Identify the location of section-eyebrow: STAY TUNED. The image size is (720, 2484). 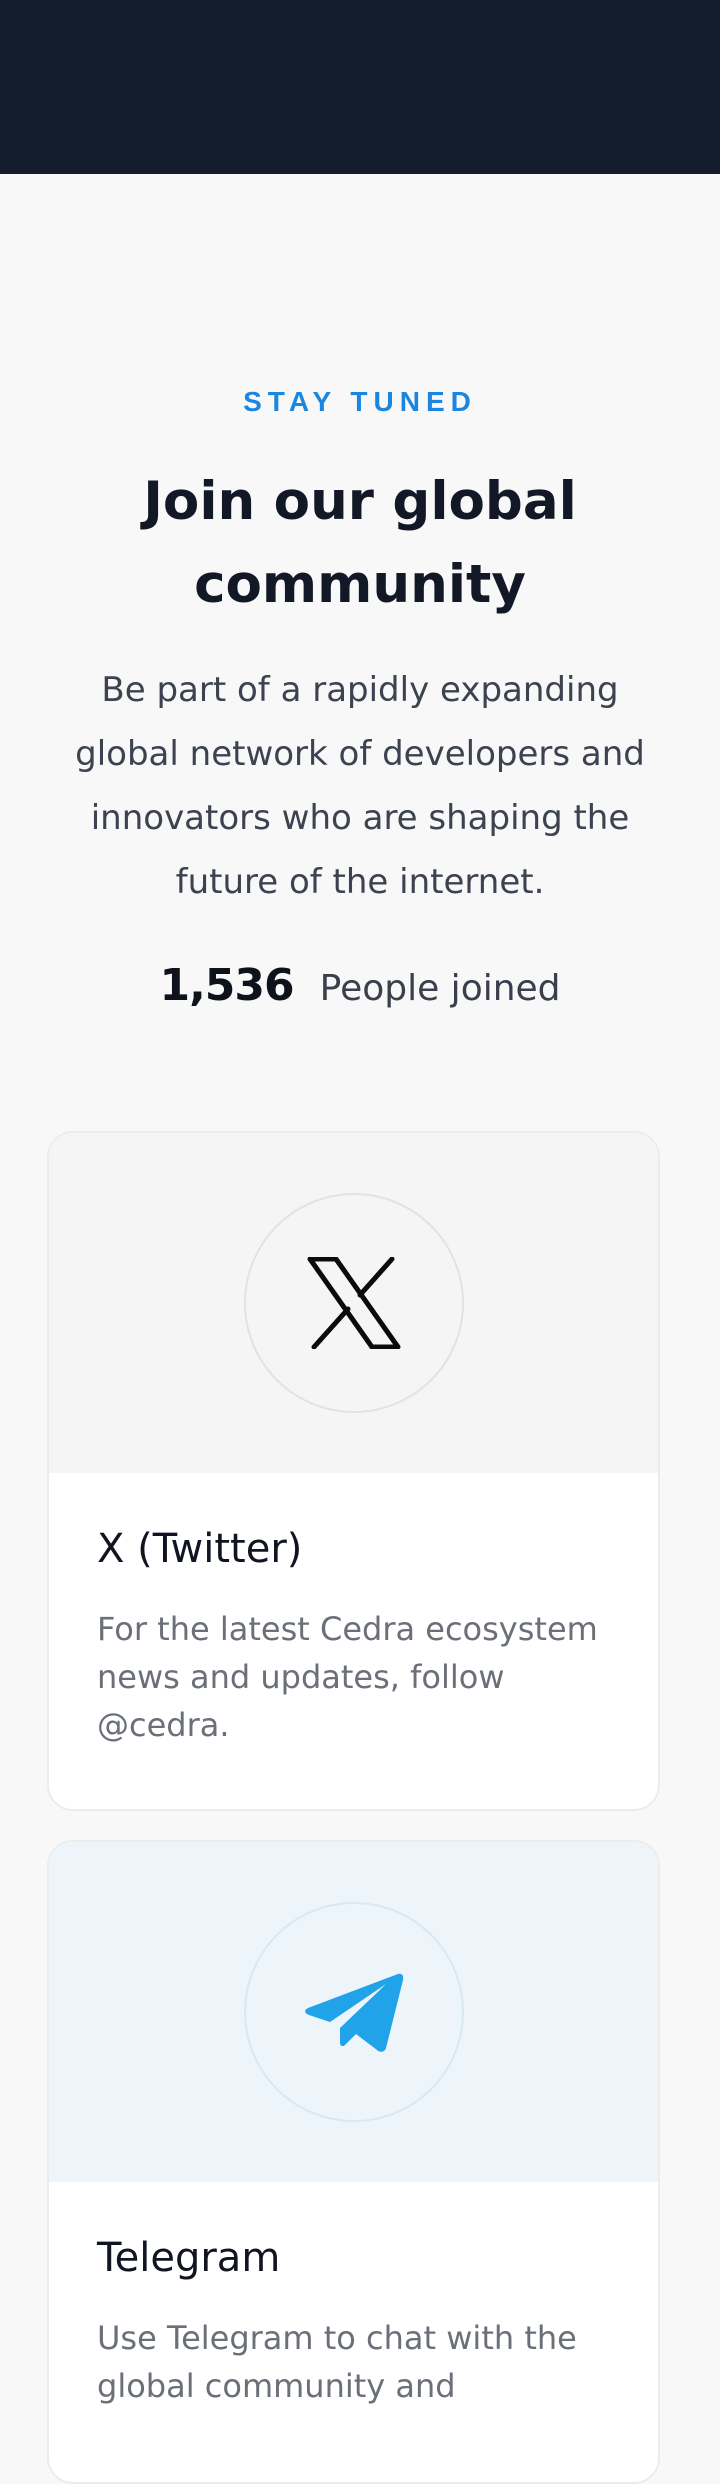
(360, 401).